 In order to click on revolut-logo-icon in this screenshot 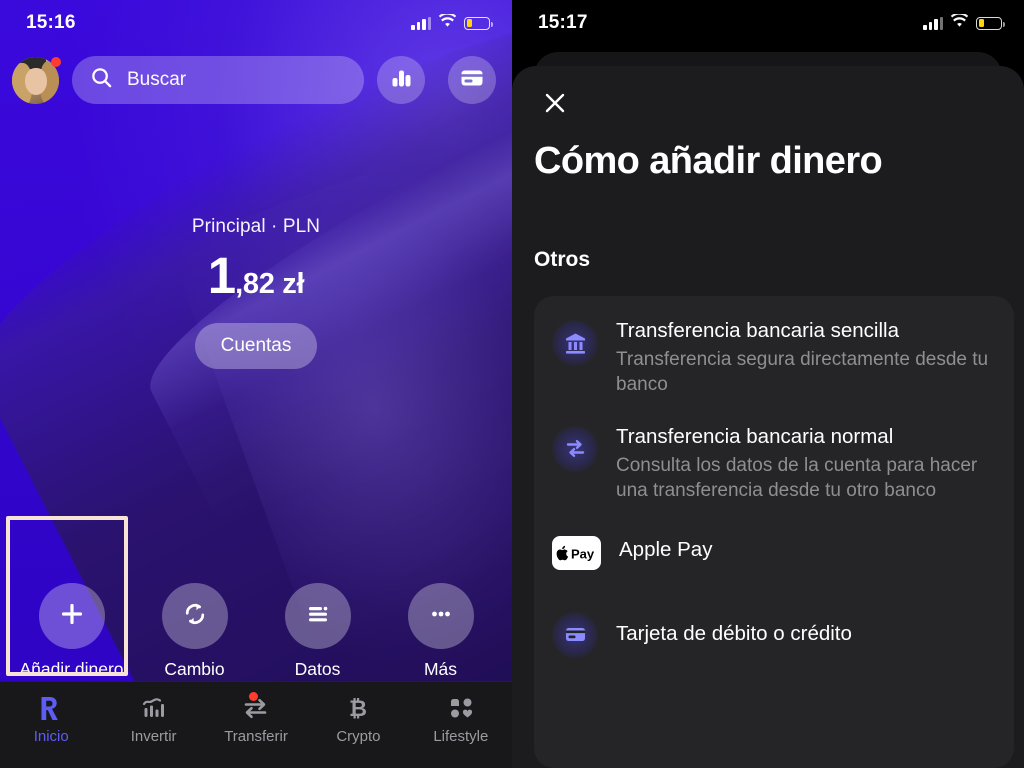, I will do `click(51, 708)`.